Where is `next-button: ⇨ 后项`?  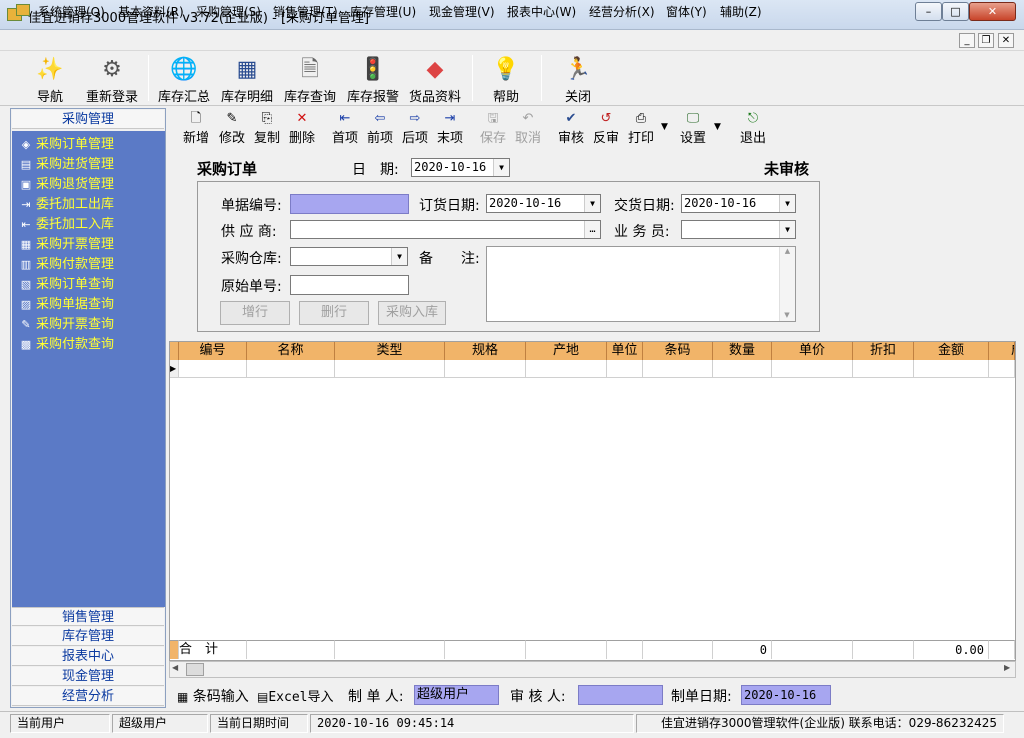 next-button: ⇨ 后项 is located at coordinates (415, 128).